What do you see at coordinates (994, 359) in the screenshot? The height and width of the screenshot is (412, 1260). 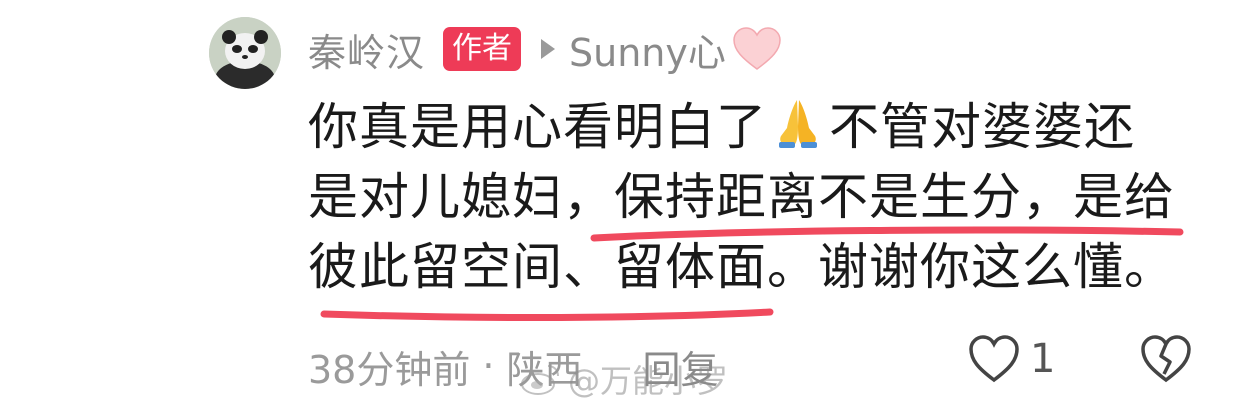 I see `heart-outline-icon` at bounding box center [994, 359].